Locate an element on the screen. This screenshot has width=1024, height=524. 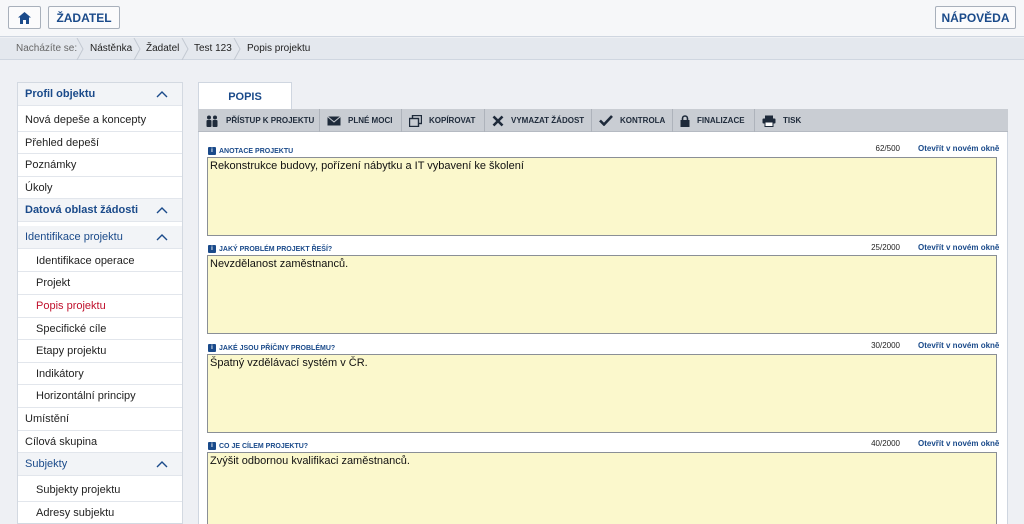
sidebar-item-adresy-subjektu: Adresy subjektu is located at coordinates (100, 512).